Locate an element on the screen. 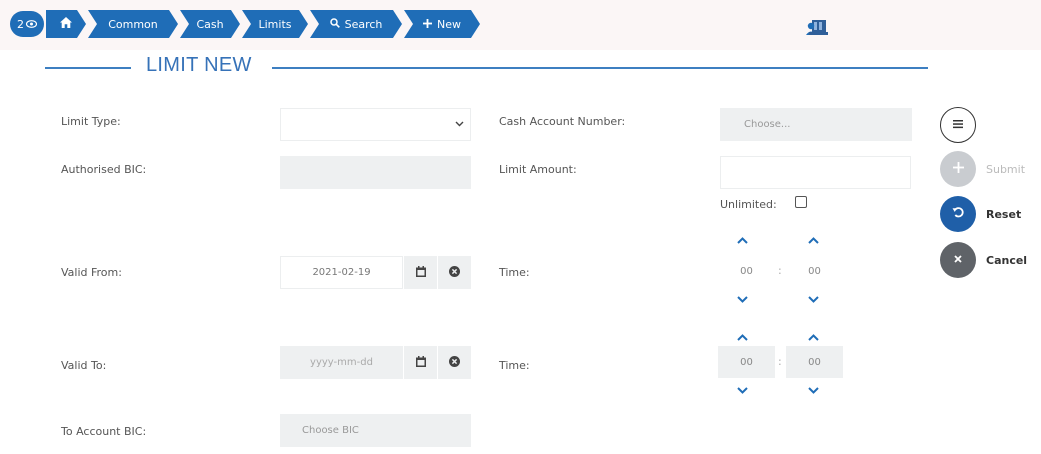  breadcrumb-search: Search is located at coordinates (356, 24).